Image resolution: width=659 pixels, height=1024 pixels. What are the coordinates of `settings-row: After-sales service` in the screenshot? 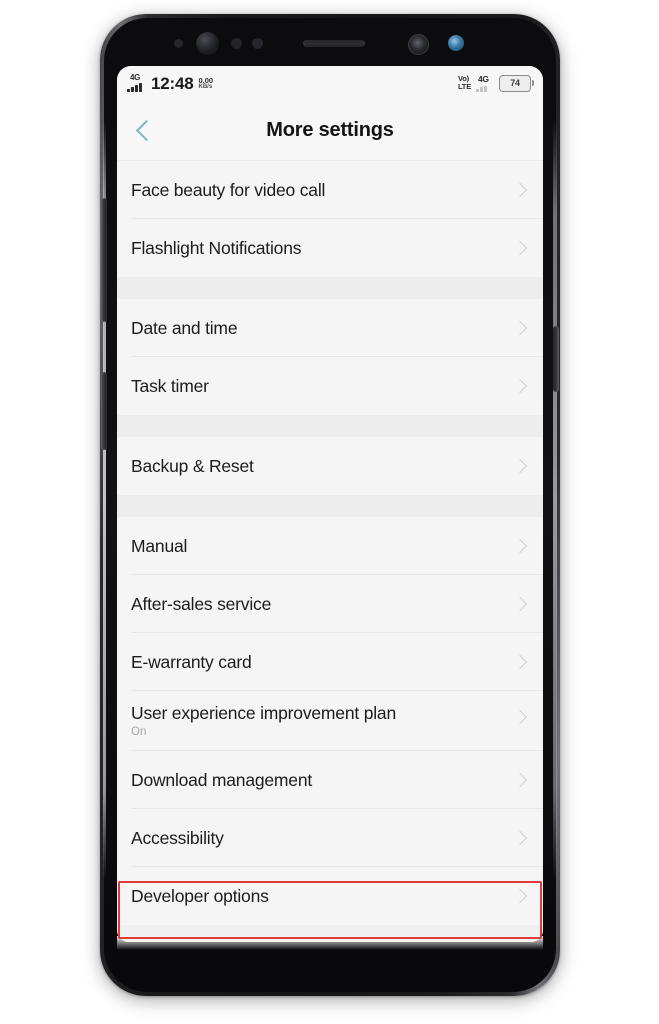 It's located at (330, 604).